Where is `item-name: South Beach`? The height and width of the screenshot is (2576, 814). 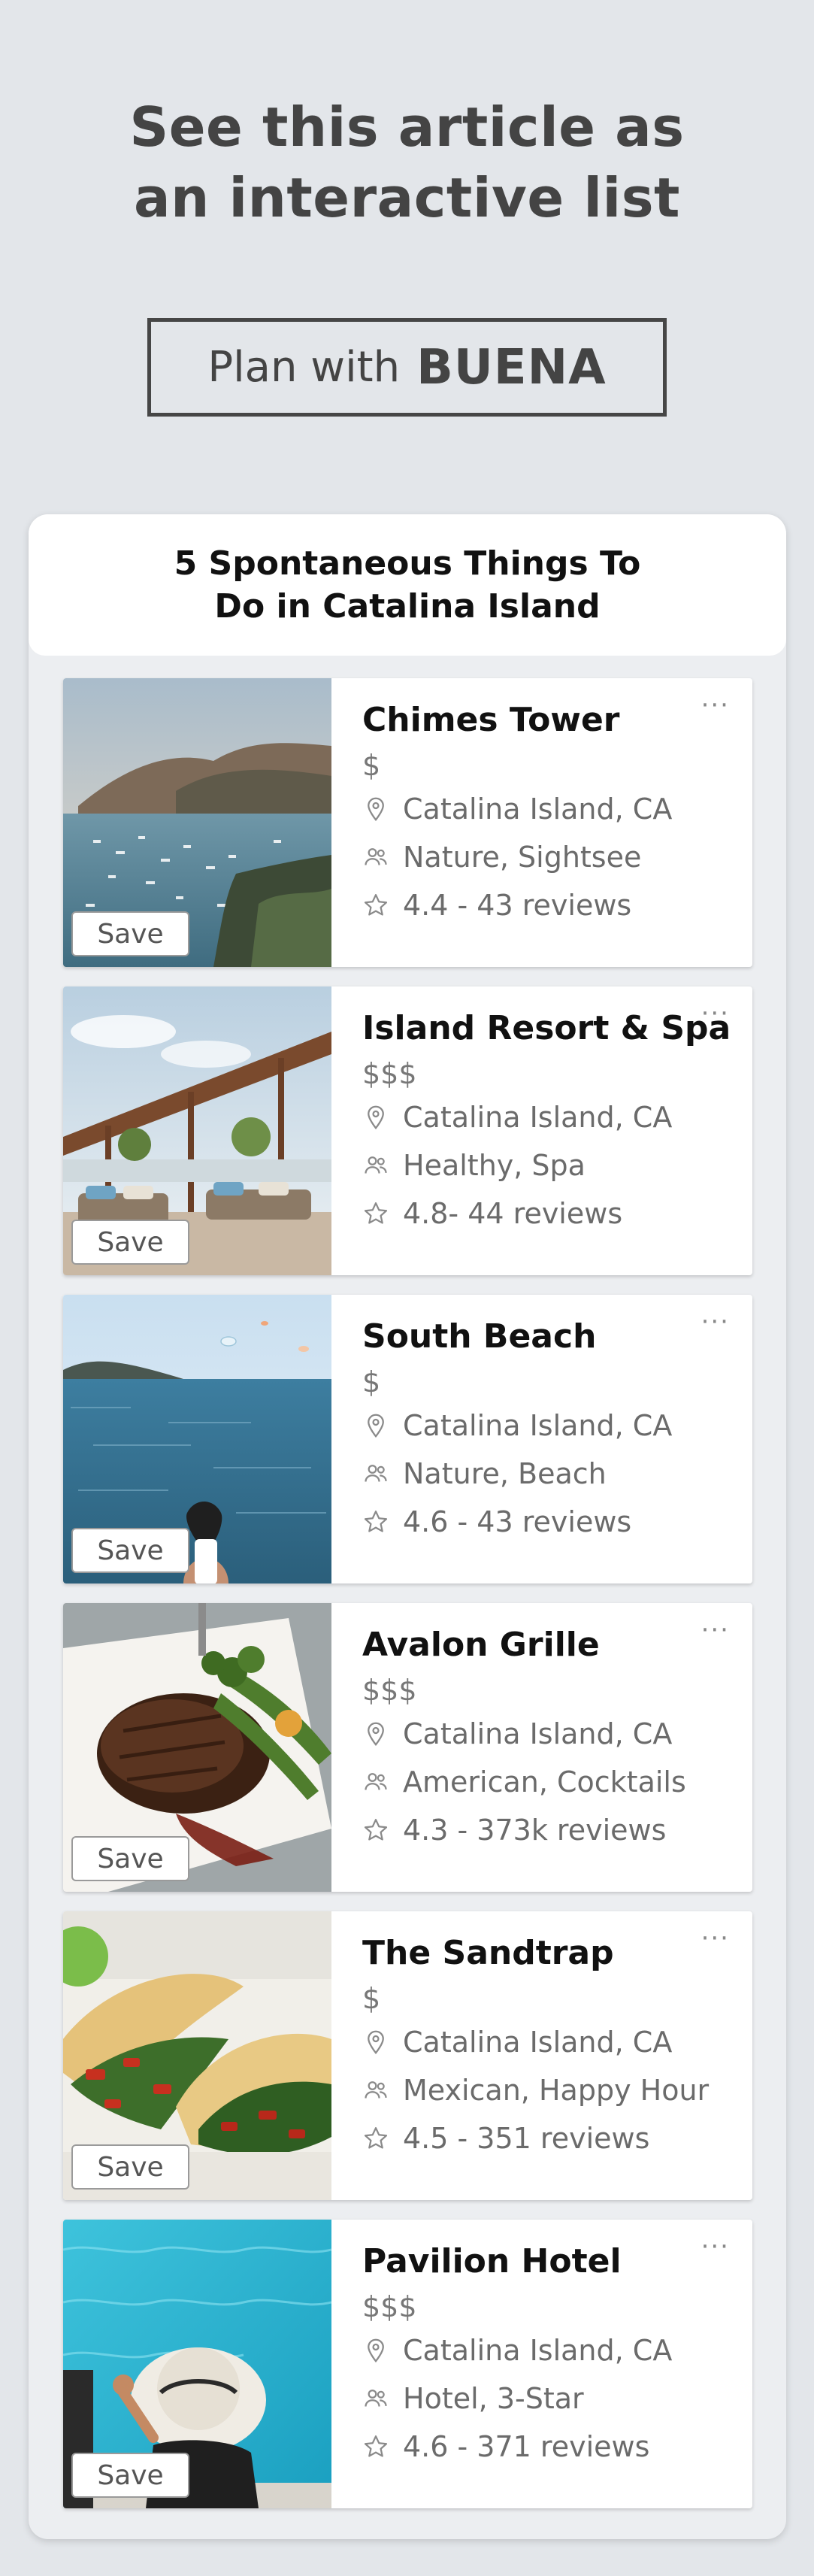 item-name: South Beach is located at coordinates (550, 1337).